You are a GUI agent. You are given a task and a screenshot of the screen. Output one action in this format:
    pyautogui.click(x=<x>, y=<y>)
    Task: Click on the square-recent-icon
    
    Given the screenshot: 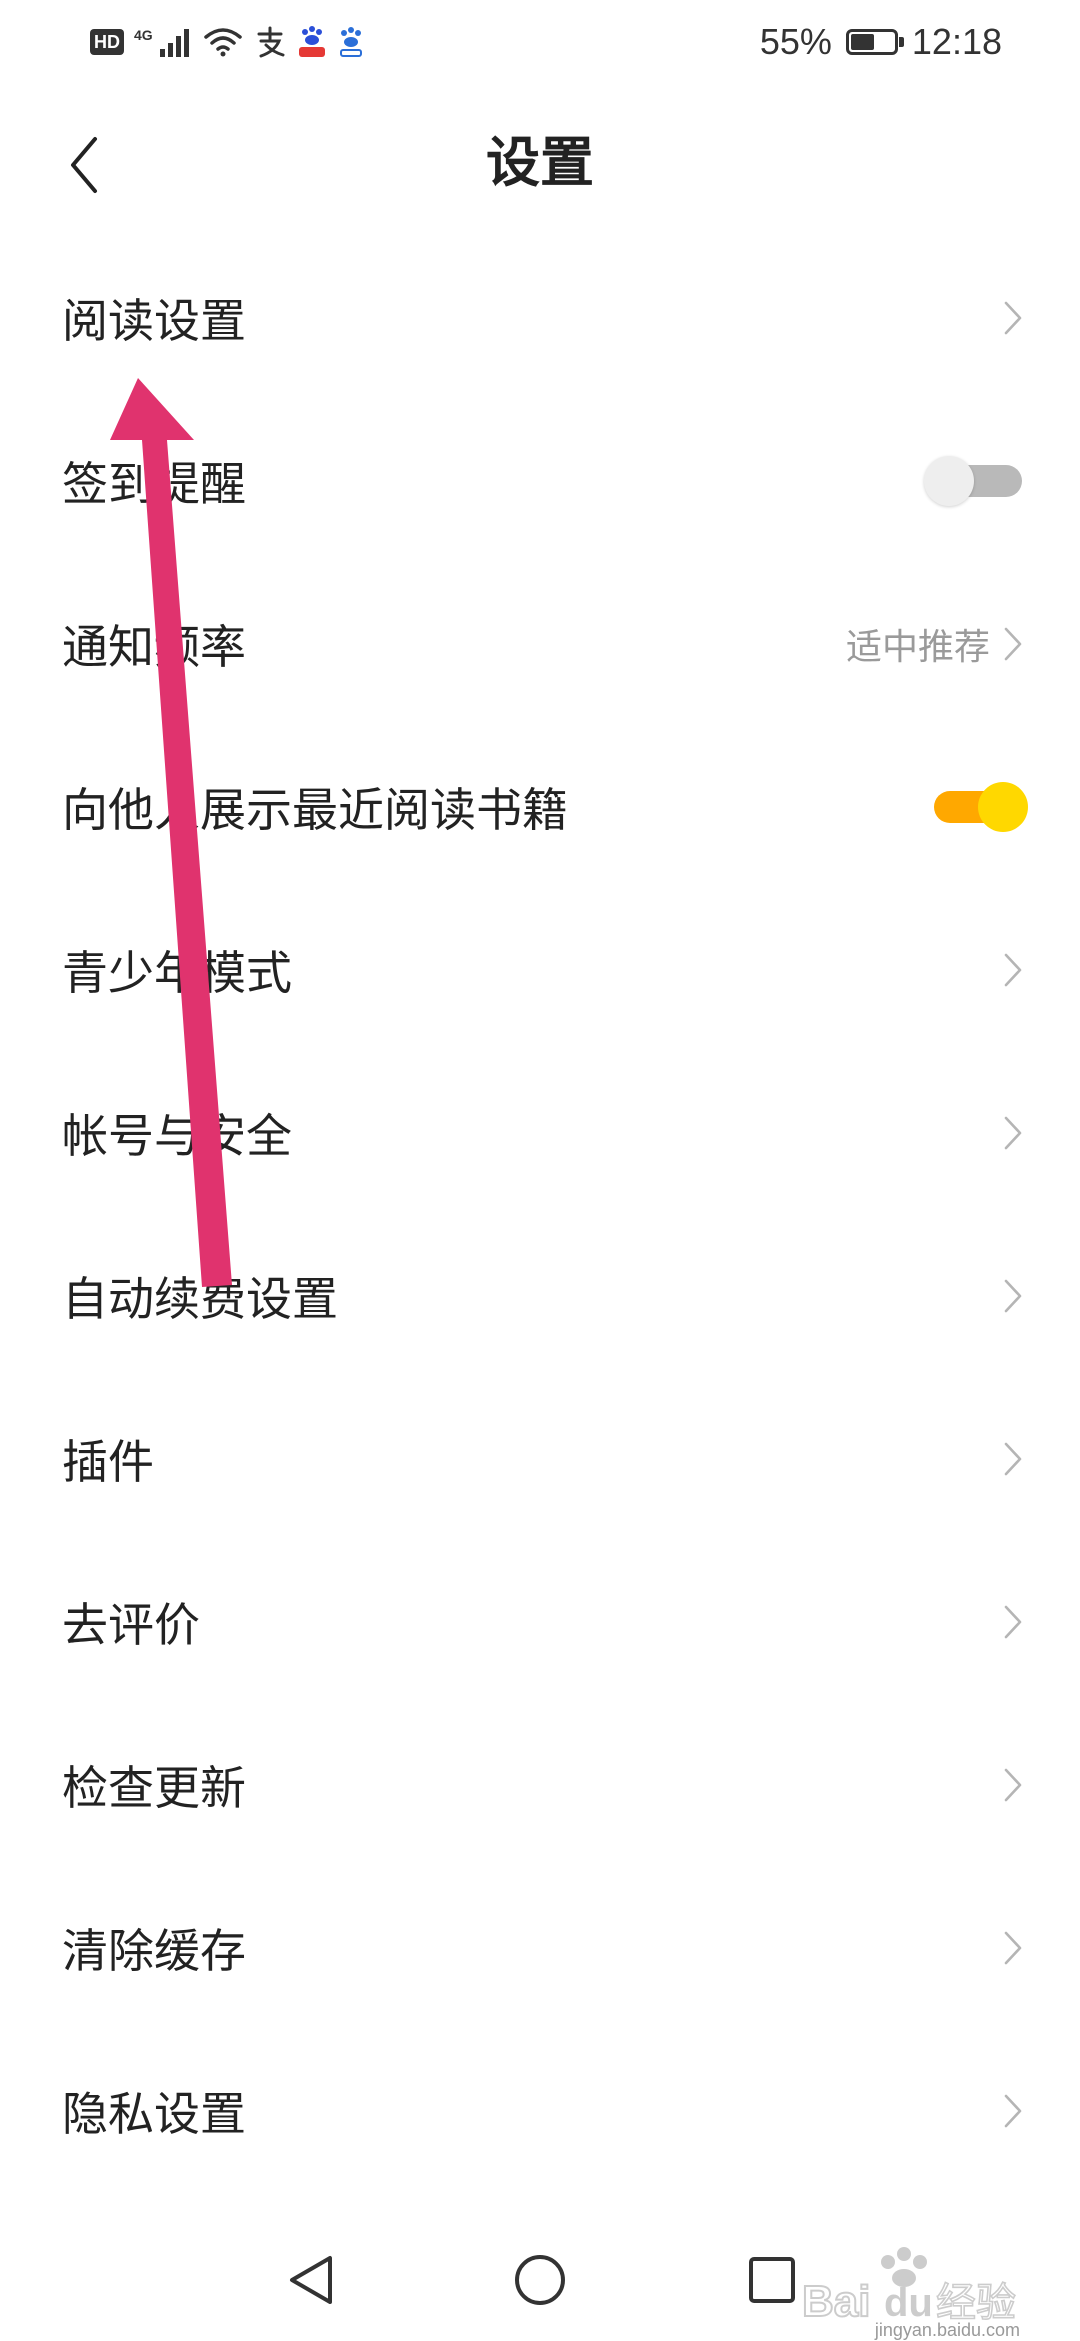 What is the action you would take?
    pyautogui.click(x=772, y=2280)
    